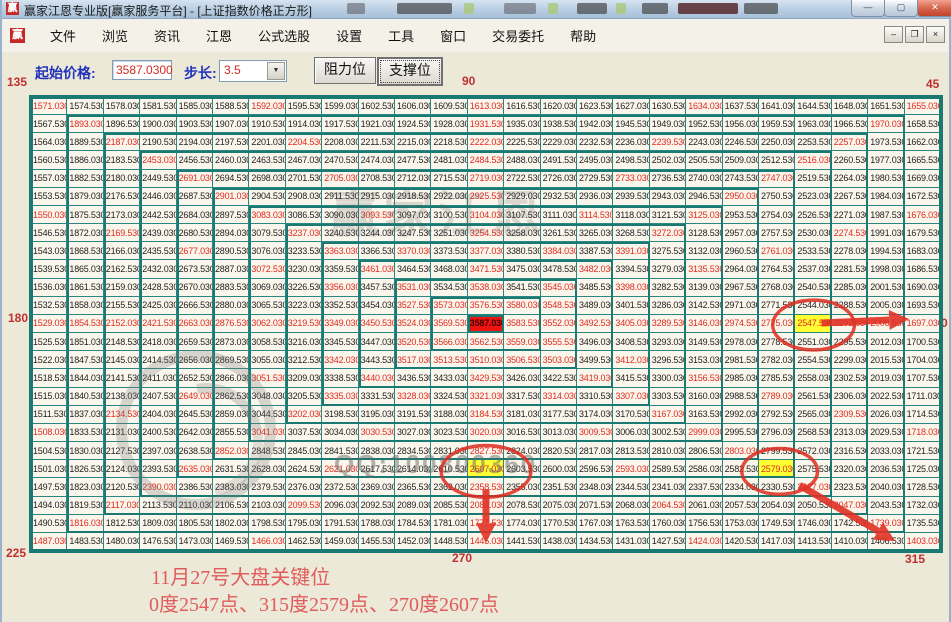 Image resolution: width=951 pixels, height=622 pixels. What do you see at coordinates (522, 233) in the screenshot?
I see `gann-cell: 3258.030` at bounding box center [522, 233].